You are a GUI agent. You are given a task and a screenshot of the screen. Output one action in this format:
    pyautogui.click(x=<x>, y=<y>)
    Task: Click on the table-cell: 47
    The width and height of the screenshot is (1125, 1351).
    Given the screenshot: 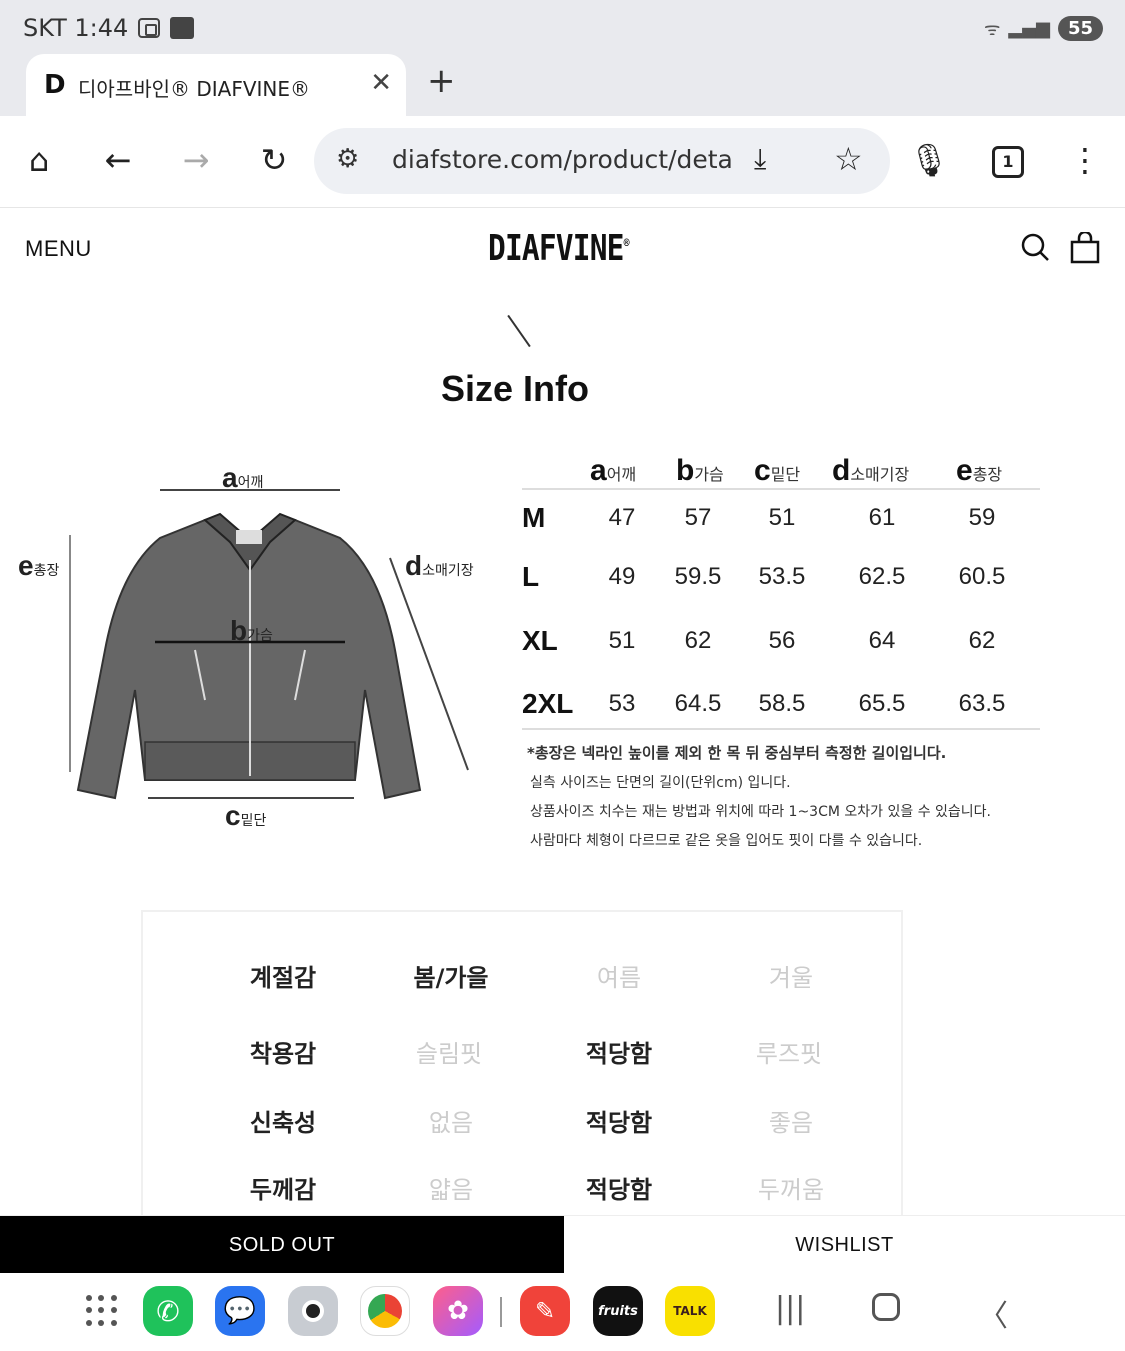 What is the action you would take?
    pyautogui.click(x=622, y=517)
    